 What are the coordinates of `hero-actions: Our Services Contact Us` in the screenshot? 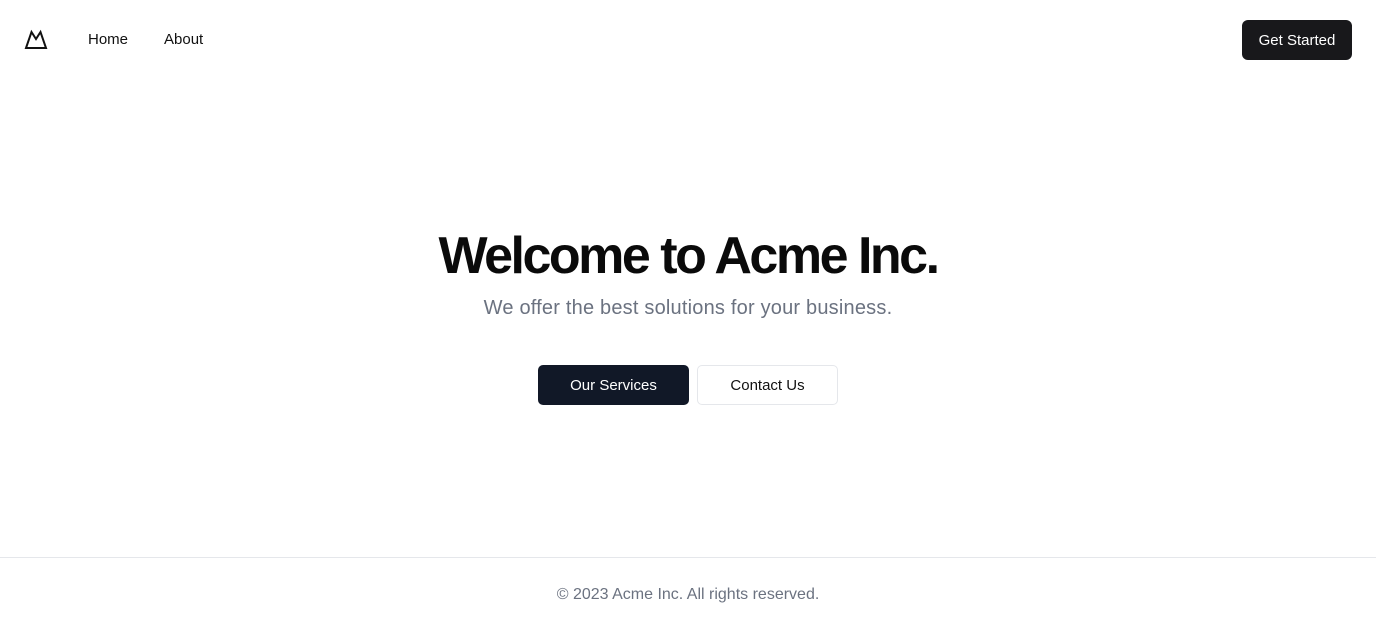 It's located at (688, 385).